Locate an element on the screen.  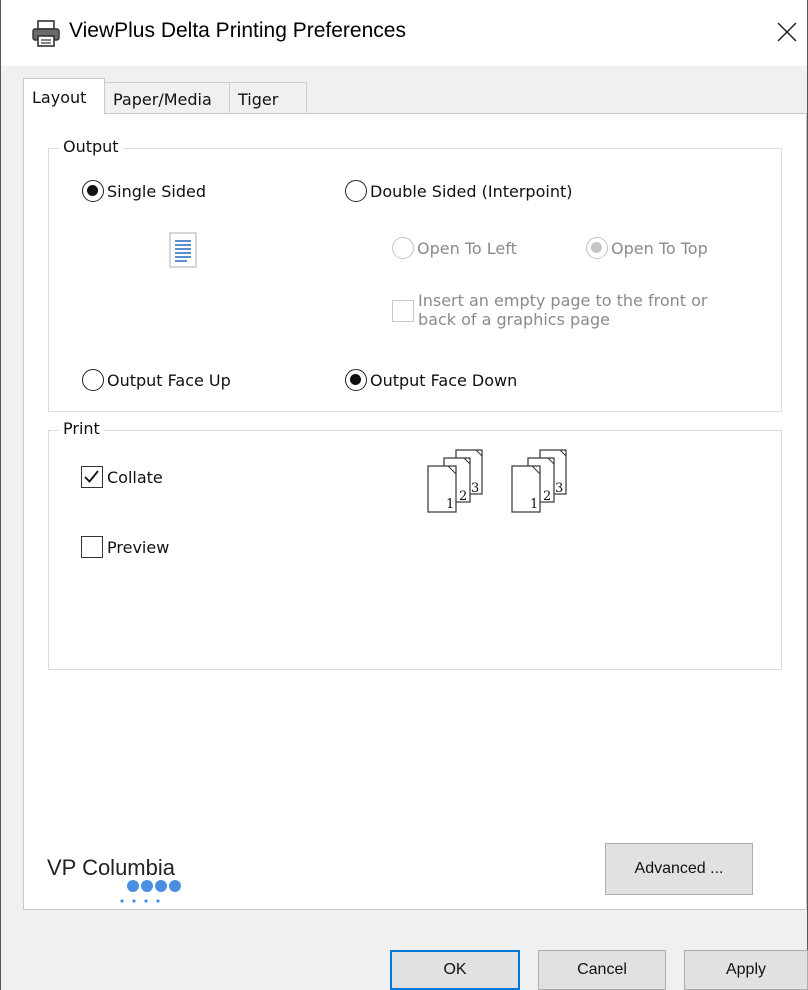
single-sided-label: Single Sided is located at coordinates (157, 191).